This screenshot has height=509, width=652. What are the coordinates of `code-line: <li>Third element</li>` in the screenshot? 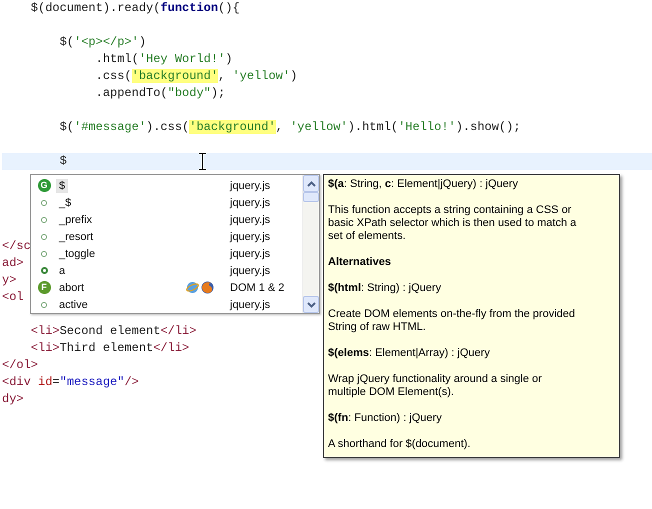 It's located at (110, 348).